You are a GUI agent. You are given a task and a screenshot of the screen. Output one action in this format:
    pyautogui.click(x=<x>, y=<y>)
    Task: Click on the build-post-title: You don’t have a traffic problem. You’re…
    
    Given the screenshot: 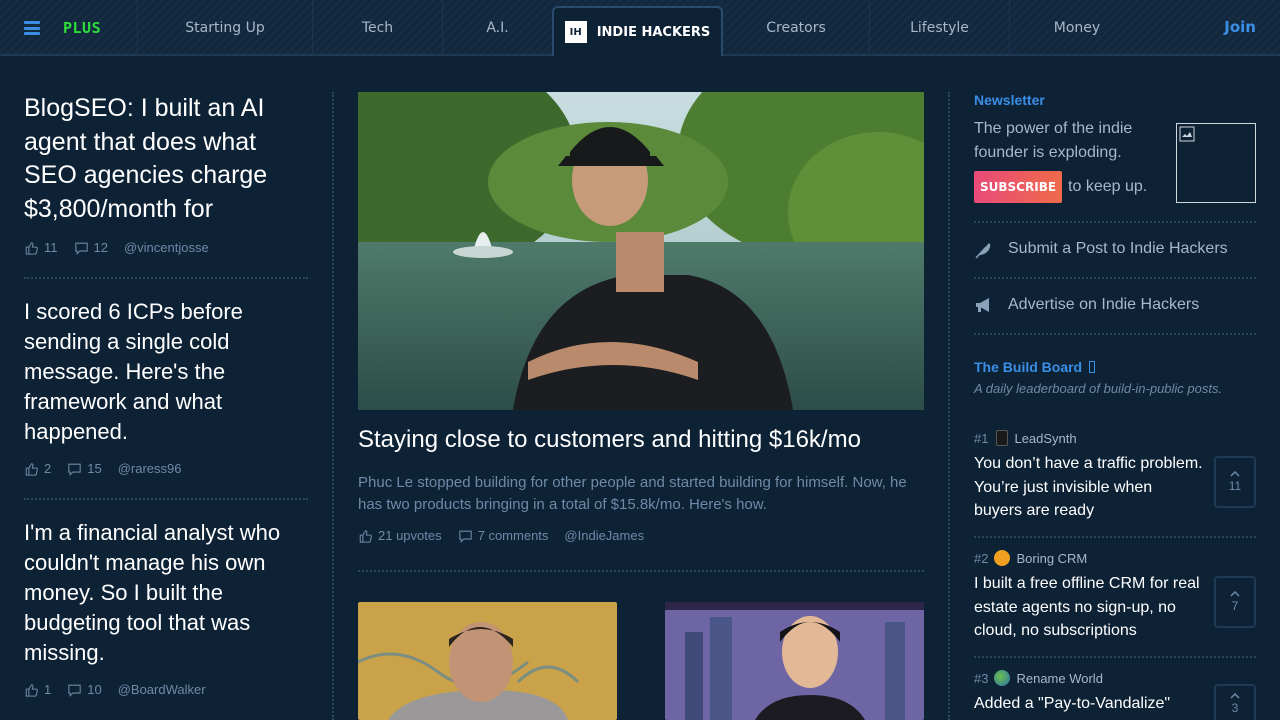 What is the action you would take?
    pyautogui.click(x=1089, y=487)
    